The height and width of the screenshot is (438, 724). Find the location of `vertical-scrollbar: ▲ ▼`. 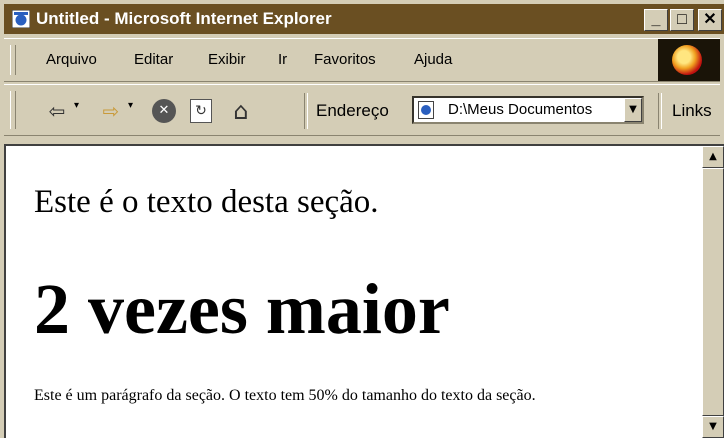

vertical-scrollbar: ▲ ▼ is located at coordinates (713, 292).